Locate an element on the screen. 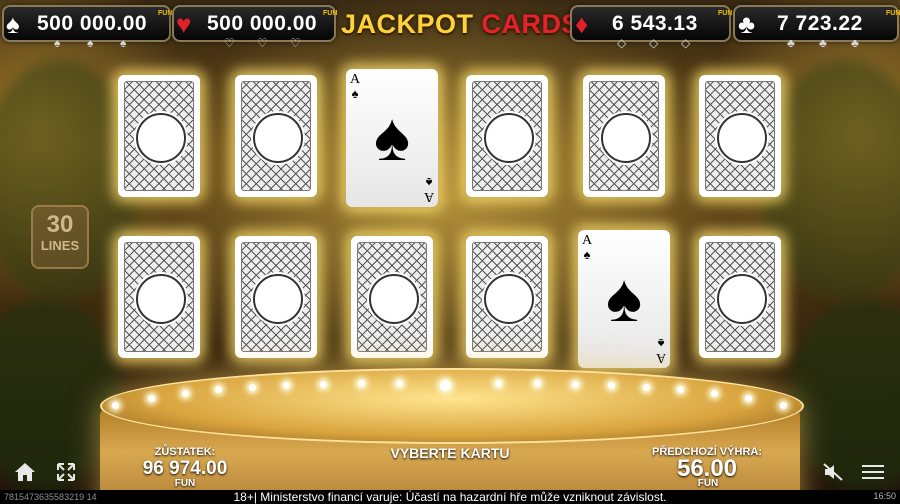 Image resolution: width=900 pixels, height=504 pixels. lines-label: LINES is located at coordinates (60, 245).